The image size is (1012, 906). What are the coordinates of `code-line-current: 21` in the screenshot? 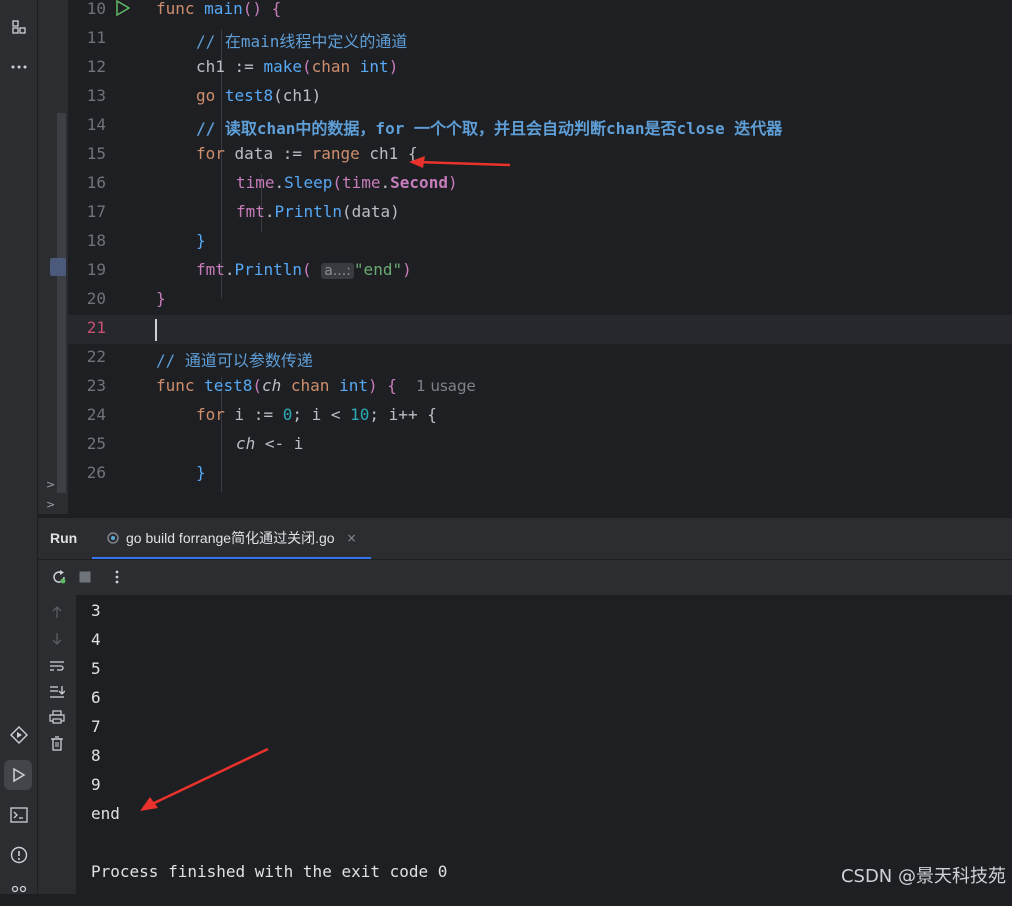 It's located at (540, 329).